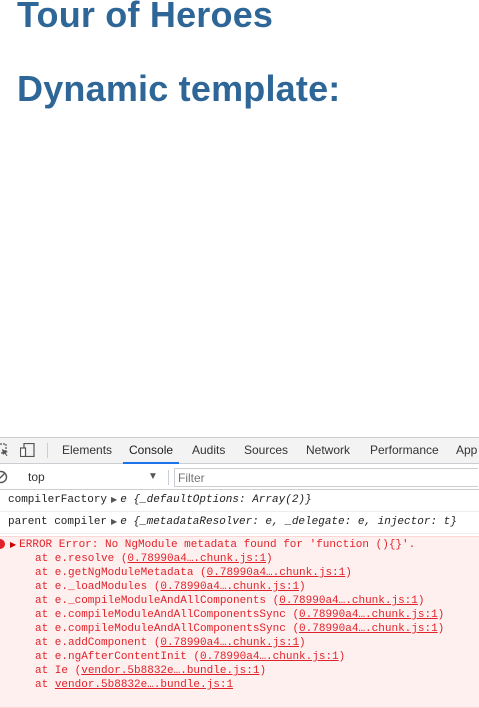 The image size is (479, 708). I want to click on console-toolbar: top ▼, so click(239, 477).